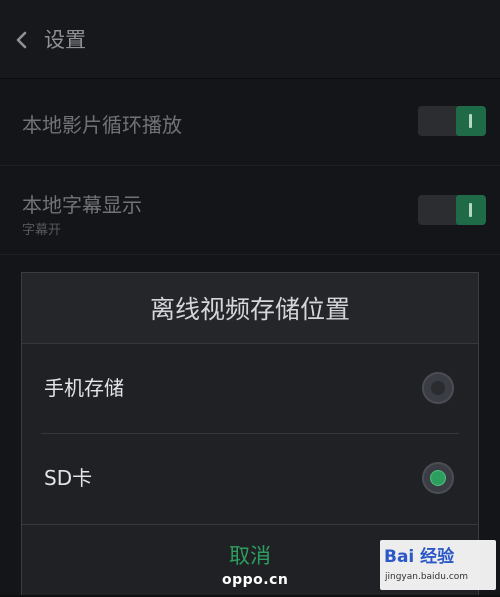  I want to click on setting-subtitle: 字幕开, so click(42, 230).